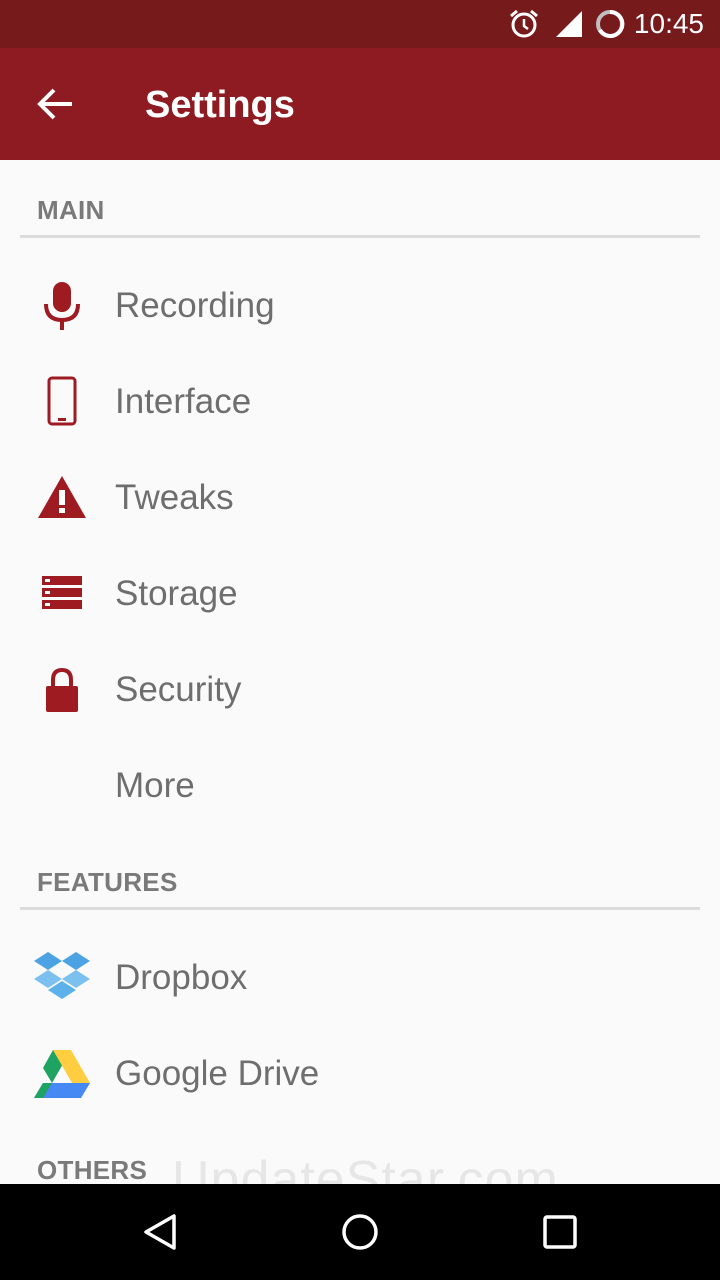 This screenshot has height=1280, width=720. Describe the element at coordinates (71, 210) in the screenshot. I see `section-header-main: MAIN` at that location.